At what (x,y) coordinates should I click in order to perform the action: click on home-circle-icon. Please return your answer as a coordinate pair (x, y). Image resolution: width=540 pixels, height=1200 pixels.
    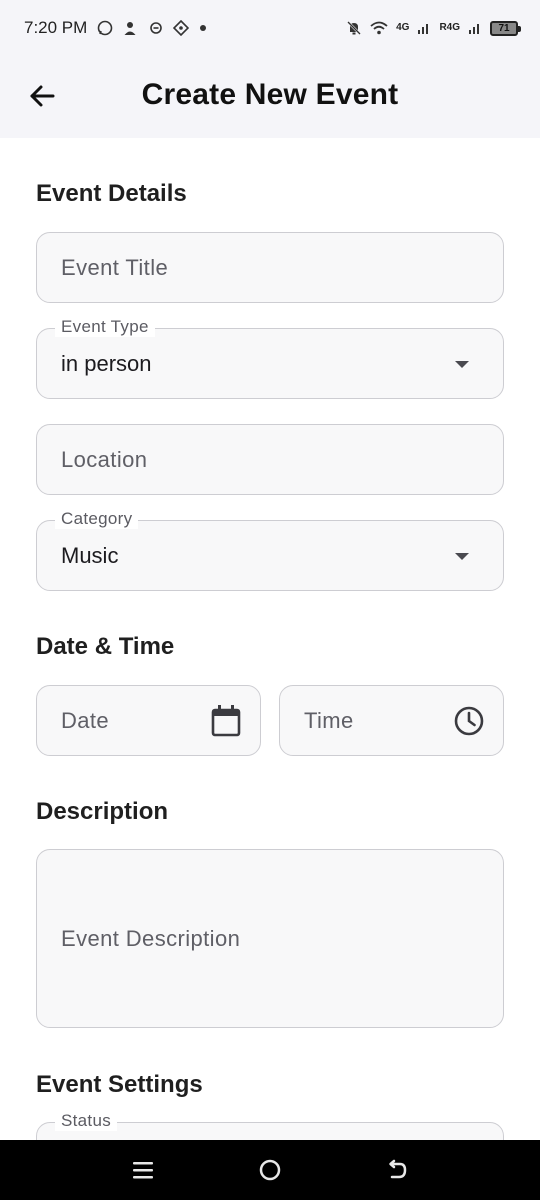
    Looking at the image, I should click on (270, 1170).